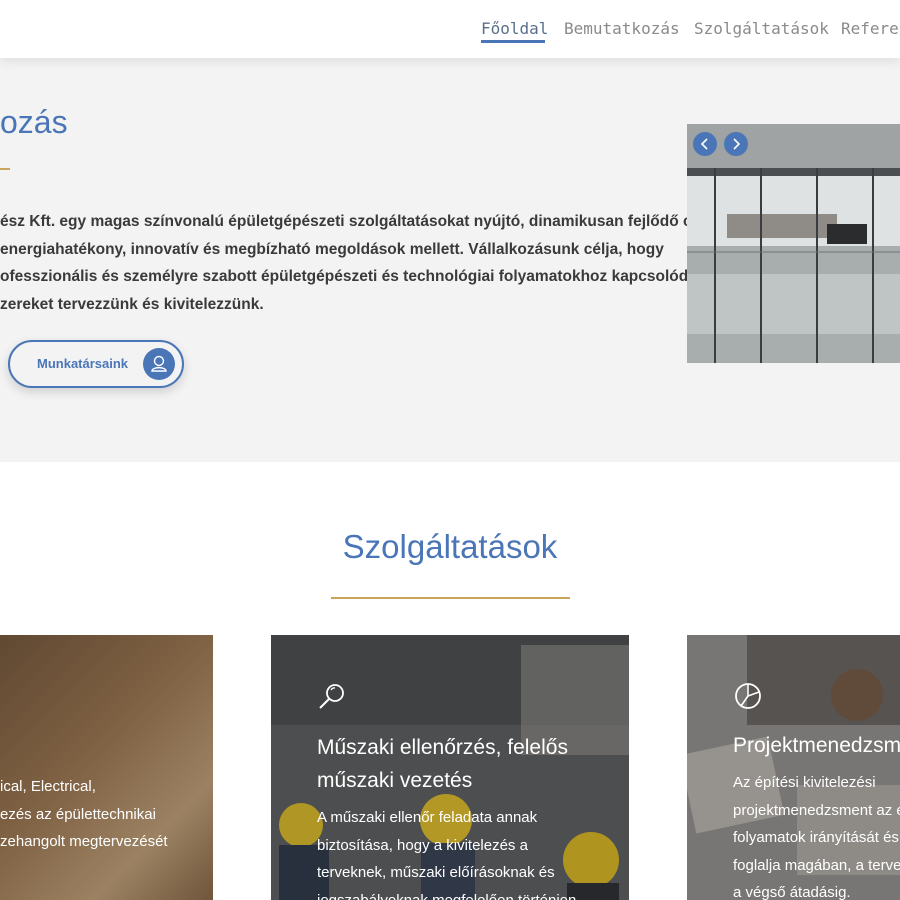  I want to click on card-text-line: jogszabályoknak megfelelően történjen, so click(447, 895).